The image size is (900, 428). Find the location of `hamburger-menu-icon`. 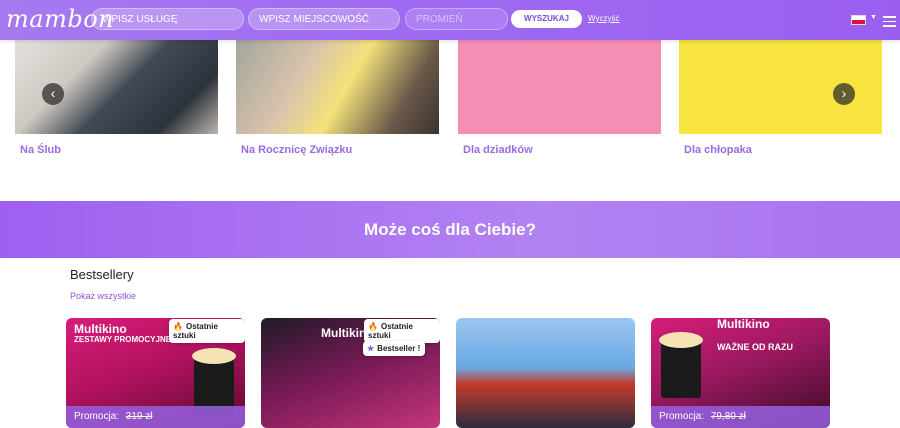

hamburger-menu-icon is located at coordinates (889, 23).